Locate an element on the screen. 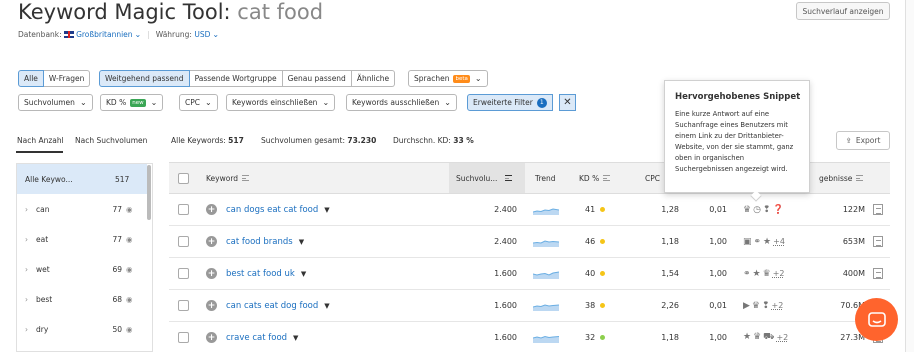  sidebar-item-wet: › wet 69 ◉ is located at coordinates (82, 269).